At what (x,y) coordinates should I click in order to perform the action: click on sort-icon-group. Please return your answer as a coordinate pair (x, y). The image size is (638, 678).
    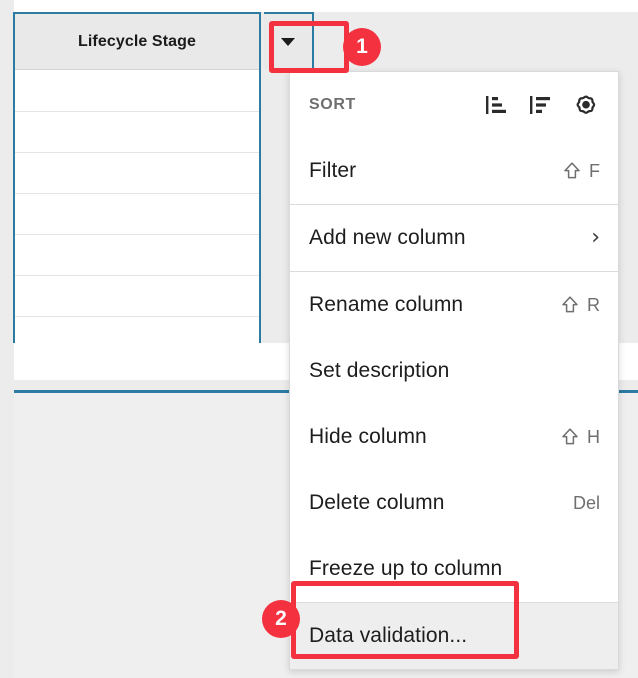
    Looking at the image, I should click on (542, 105).